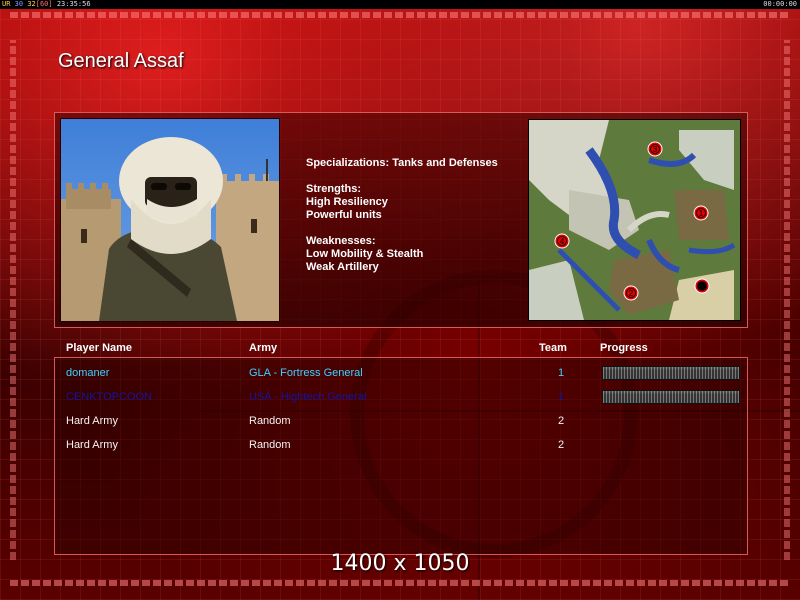 Image resolution: width=800 pixels, height=600 pixels. What do you see at coordinates (402, 163) in the screenshot?
I see `specializations-text: Specializations: Tanks and Defenses` at bounding box center [402, 163].